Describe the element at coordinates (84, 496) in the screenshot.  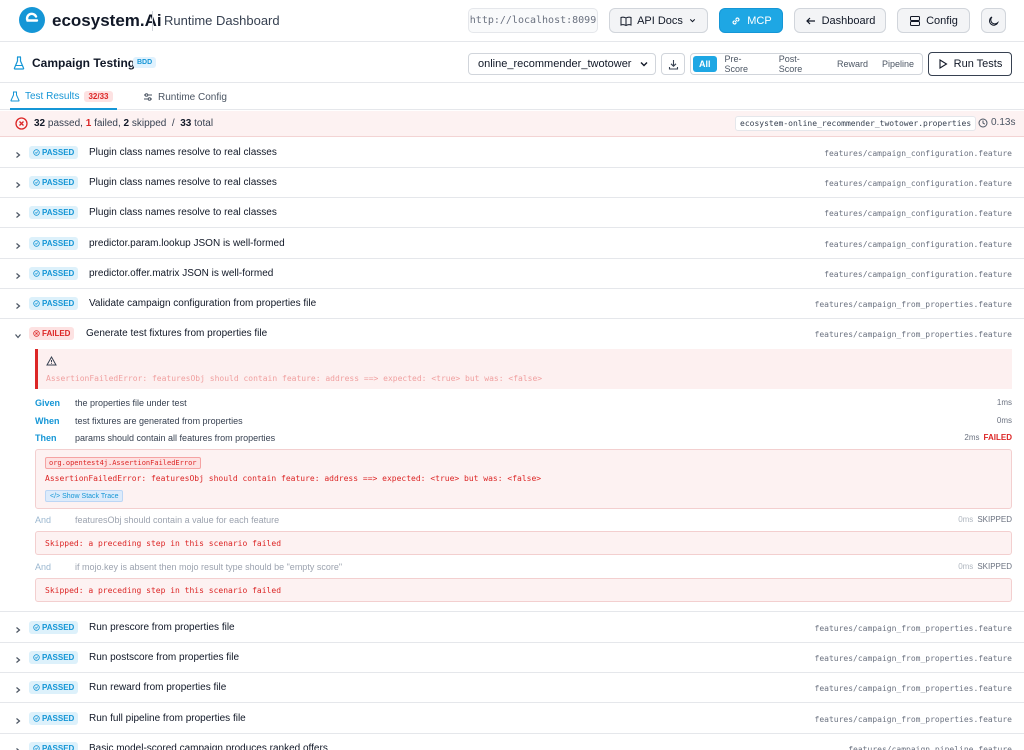
I see `show-stack-trace-button: </> Show Stack Trace` at that location.